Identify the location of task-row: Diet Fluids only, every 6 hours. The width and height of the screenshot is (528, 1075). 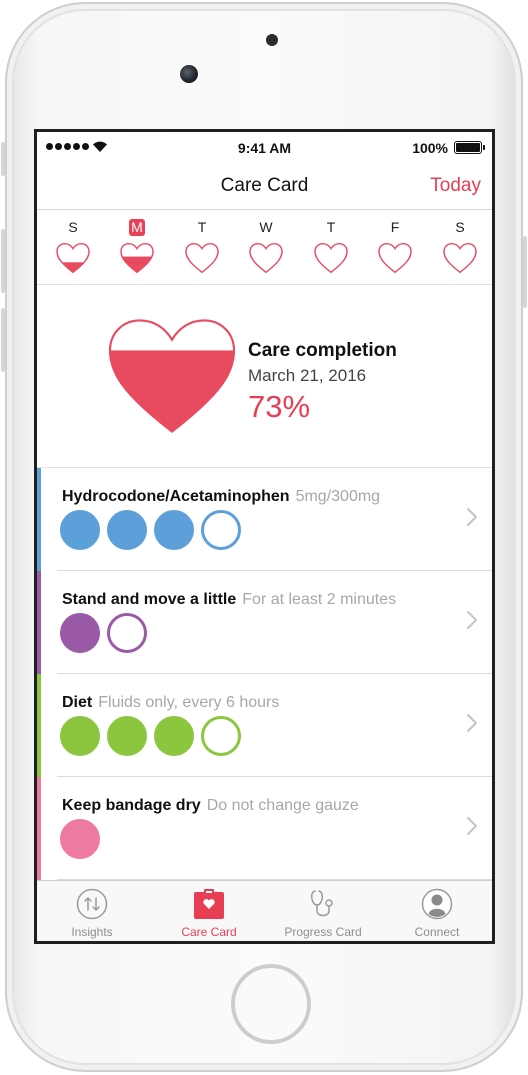
(264, 725).